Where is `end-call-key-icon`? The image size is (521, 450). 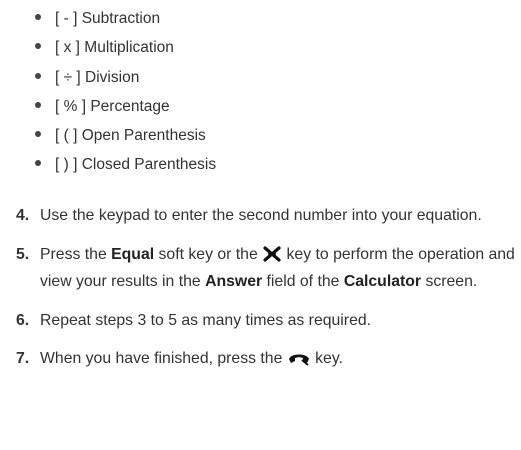 end-call-key-icon is located at coordinates (299, 362).